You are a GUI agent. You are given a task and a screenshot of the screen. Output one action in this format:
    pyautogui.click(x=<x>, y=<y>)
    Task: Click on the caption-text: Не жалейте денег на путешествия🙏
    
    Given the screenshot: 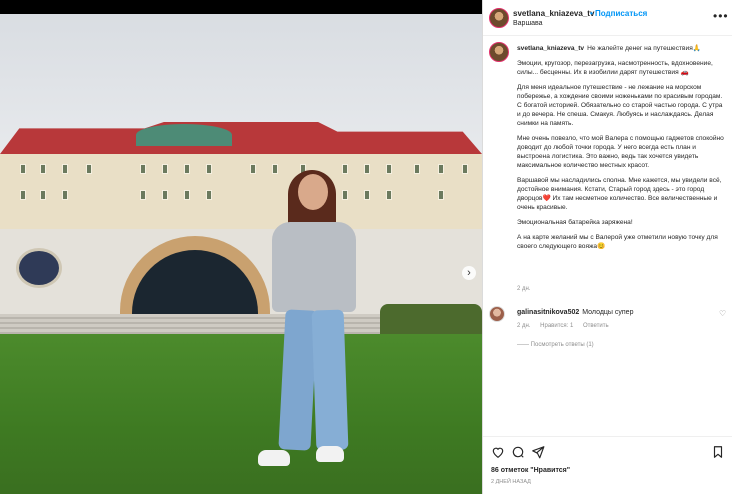 What is the action you would take?
    pyautogui.click(x=644, y=48)
    